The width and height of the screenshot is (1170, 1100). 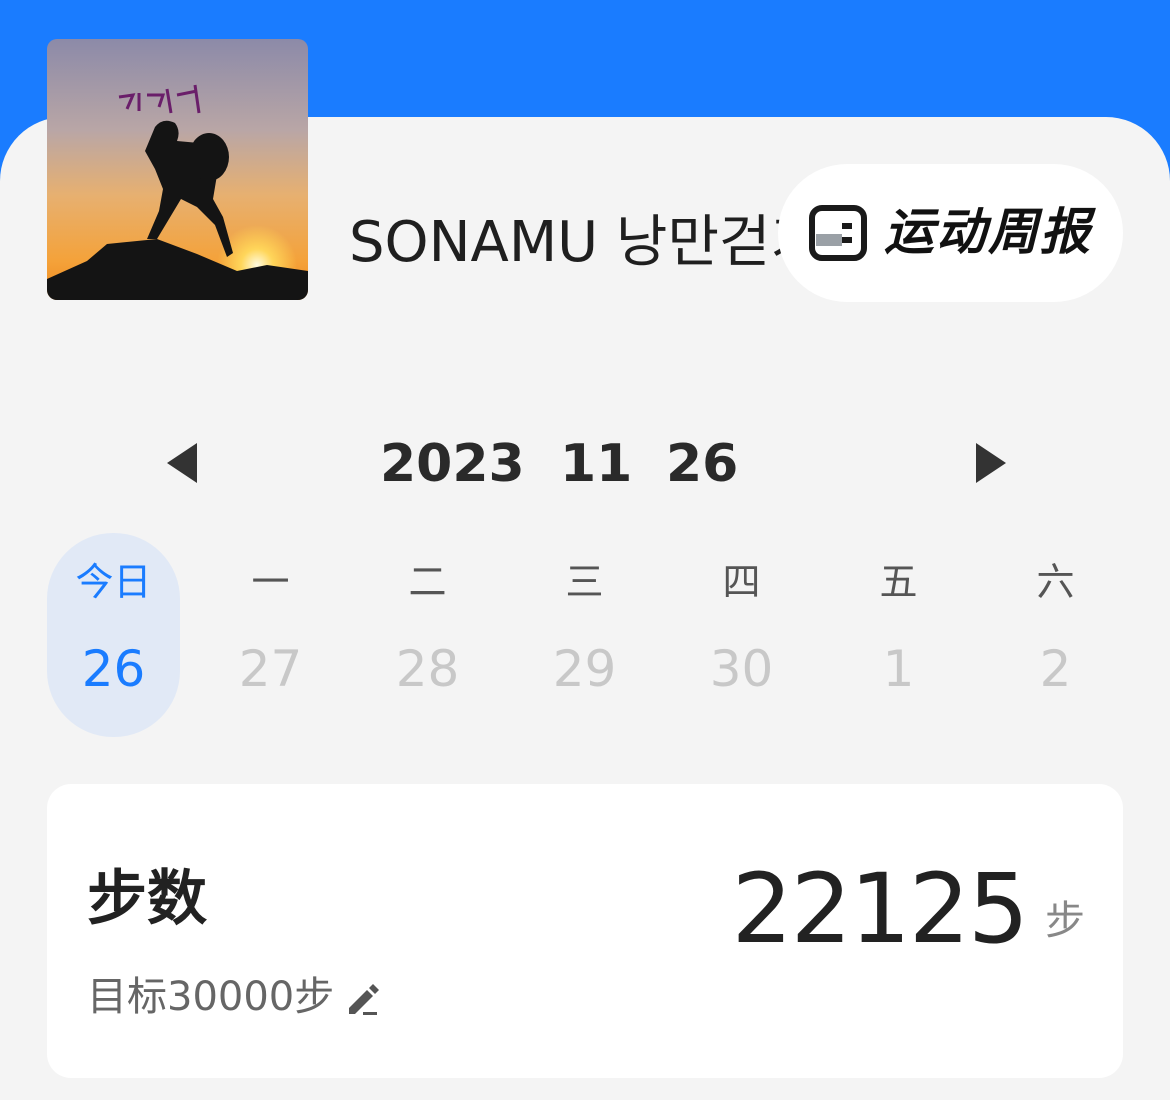 I want to click on day-number: 29, so click(x=584, y=669).